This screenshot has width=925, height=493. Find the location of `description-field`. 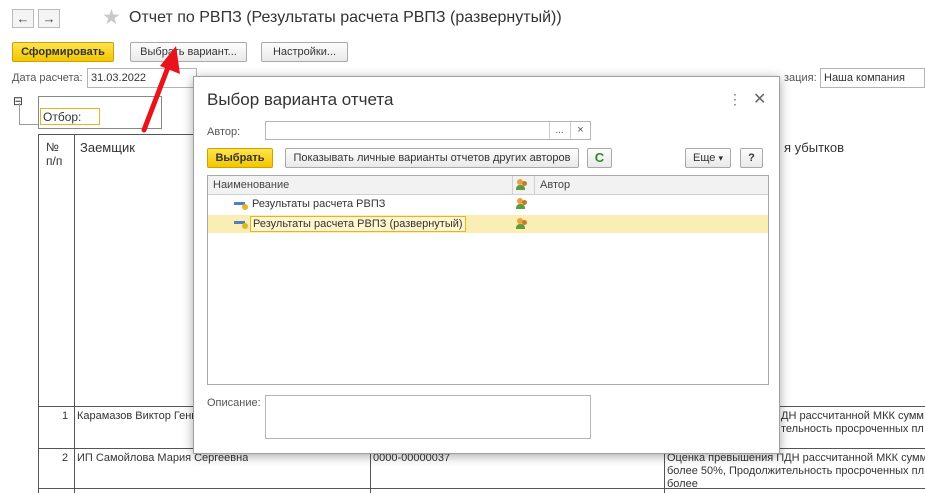

description-field is located at coordinates (428, 417).